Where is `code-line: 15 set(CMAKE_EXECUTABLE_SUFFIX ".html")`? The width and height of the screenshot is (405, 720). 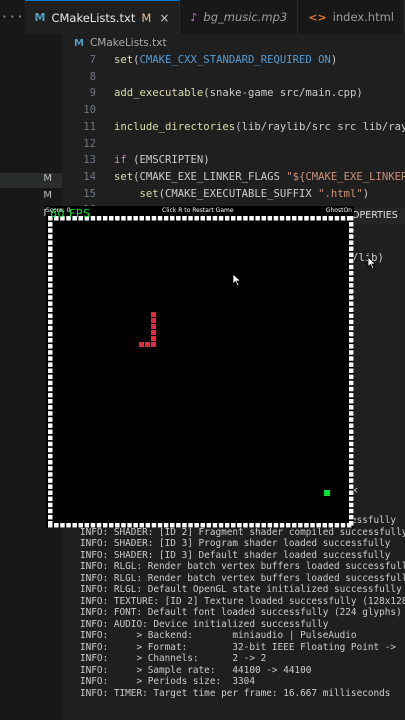 code-line: 15 set(CMAKE_EXECUTABLE_SUFFIX ".html") is located at coordinates (233, 194).